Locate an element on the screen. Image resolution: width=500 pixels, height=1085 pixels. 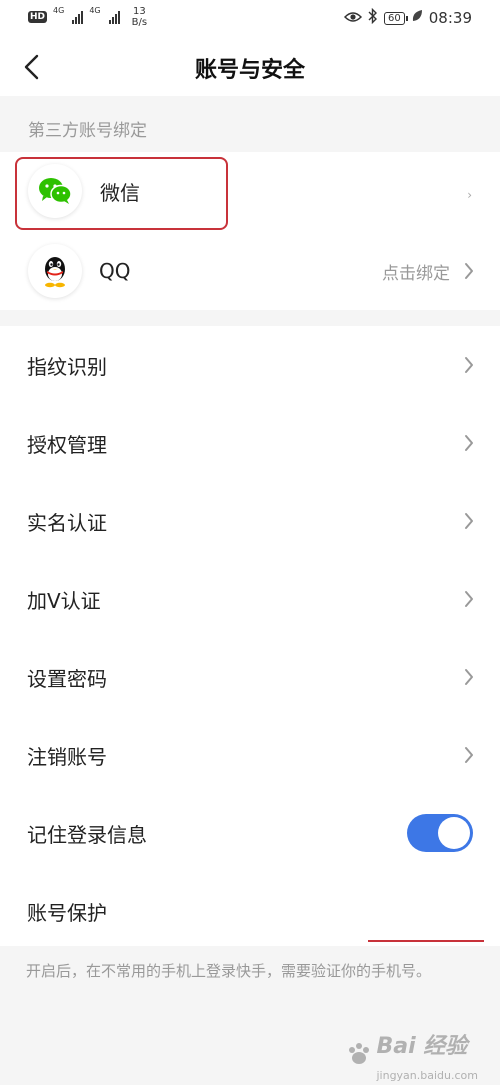
paw-icon is located at coordinates (359, 1057).